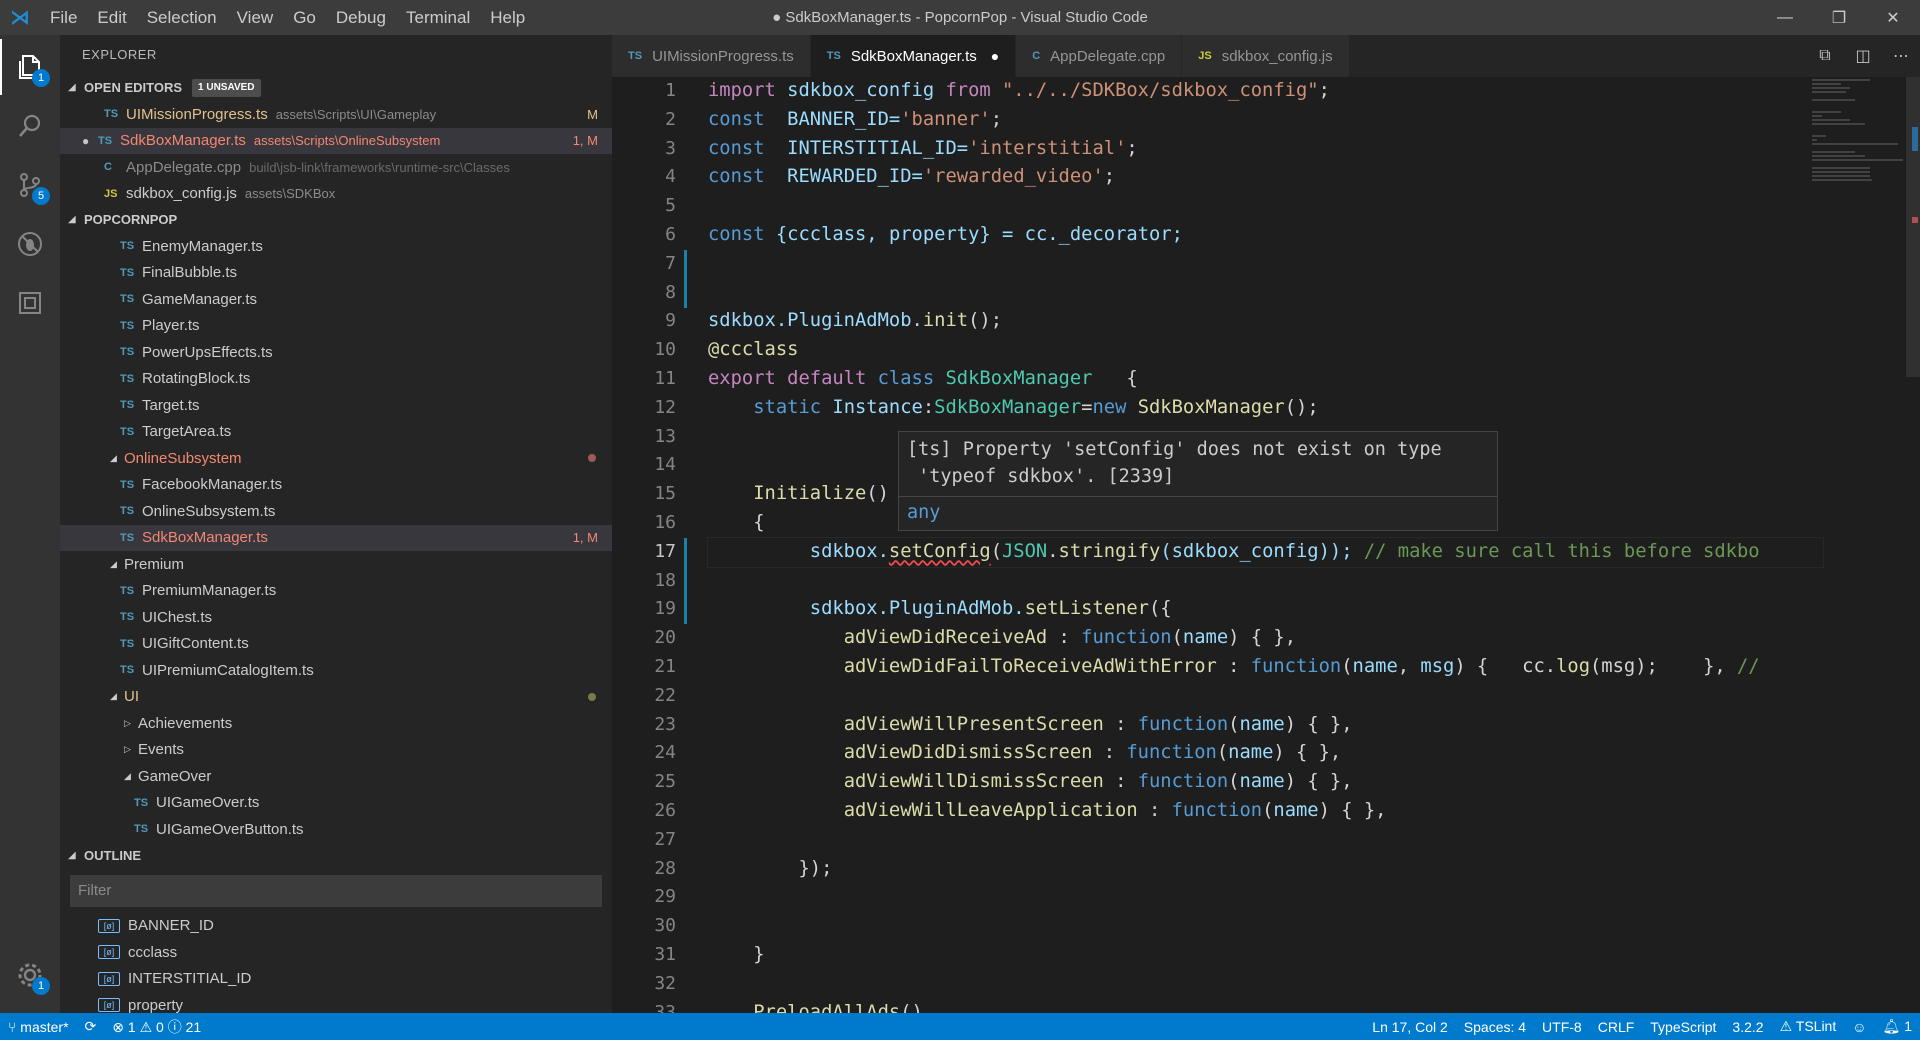  What do you see at coordinates (336, 979) in the screenshot?
I see `outline-item: [ø] INTERSTITIAL_ID` at bounding box center [336, 979].